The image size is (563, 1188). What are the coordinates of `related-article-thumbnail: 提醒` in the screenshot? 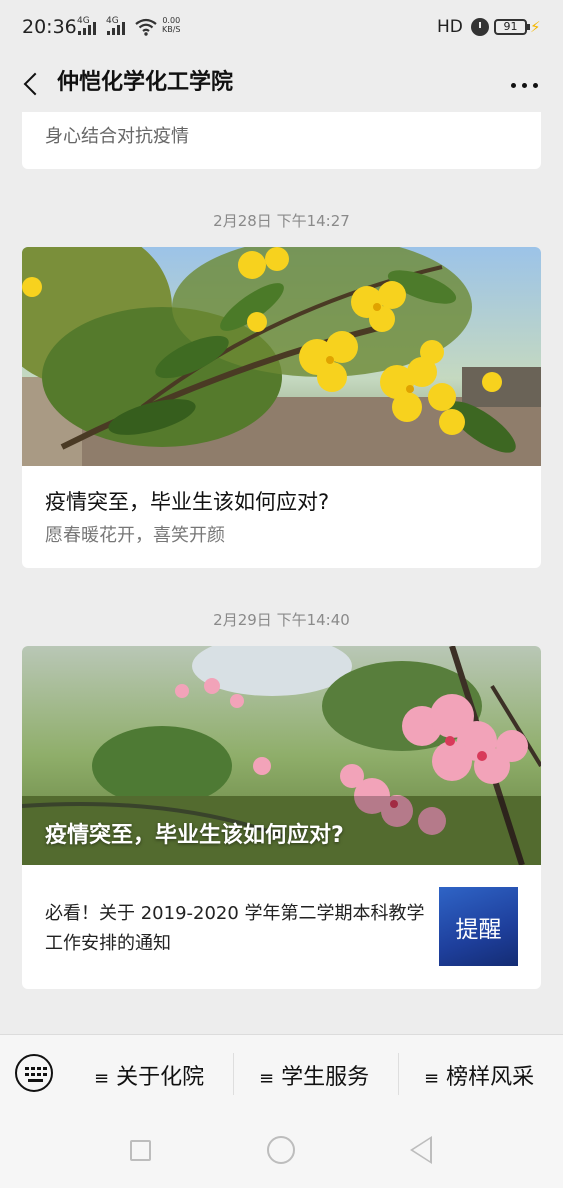 It's located at (478, 926).